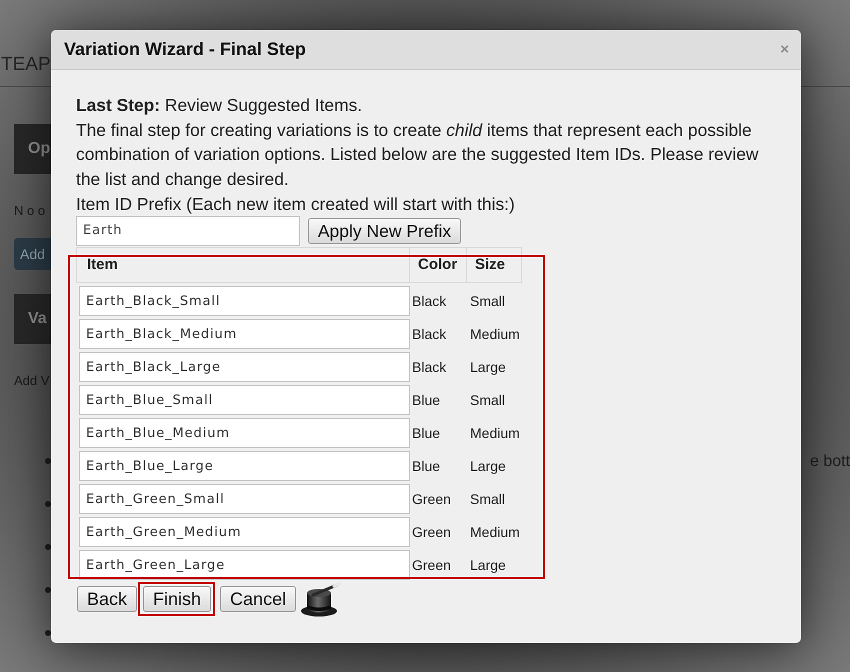 This screenshot has width=850, height=672. Describe the element at coordinates (244, 367) in the screenshot. I see `item-id-input: Earth_Black_Large` at that location.